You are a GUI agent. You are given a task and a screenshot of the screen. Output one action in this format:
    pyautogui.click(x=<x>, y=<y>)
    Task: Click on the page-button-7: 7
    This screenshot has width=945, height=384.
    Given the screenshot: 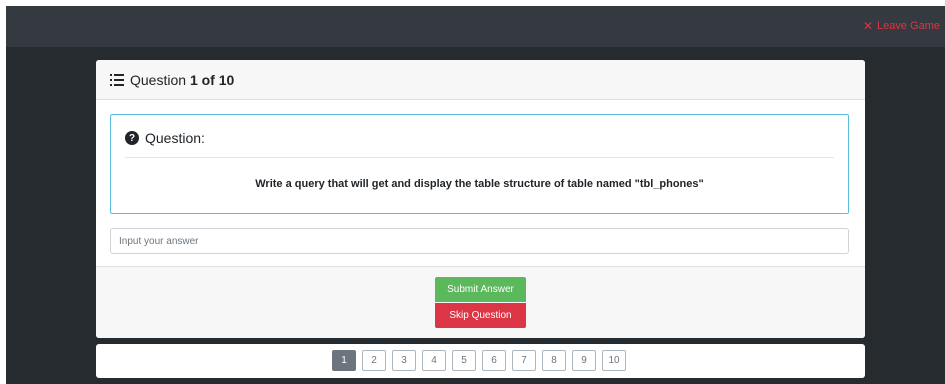 What is the action you would take?
    pyautogui.click(x=524, y=360)
    